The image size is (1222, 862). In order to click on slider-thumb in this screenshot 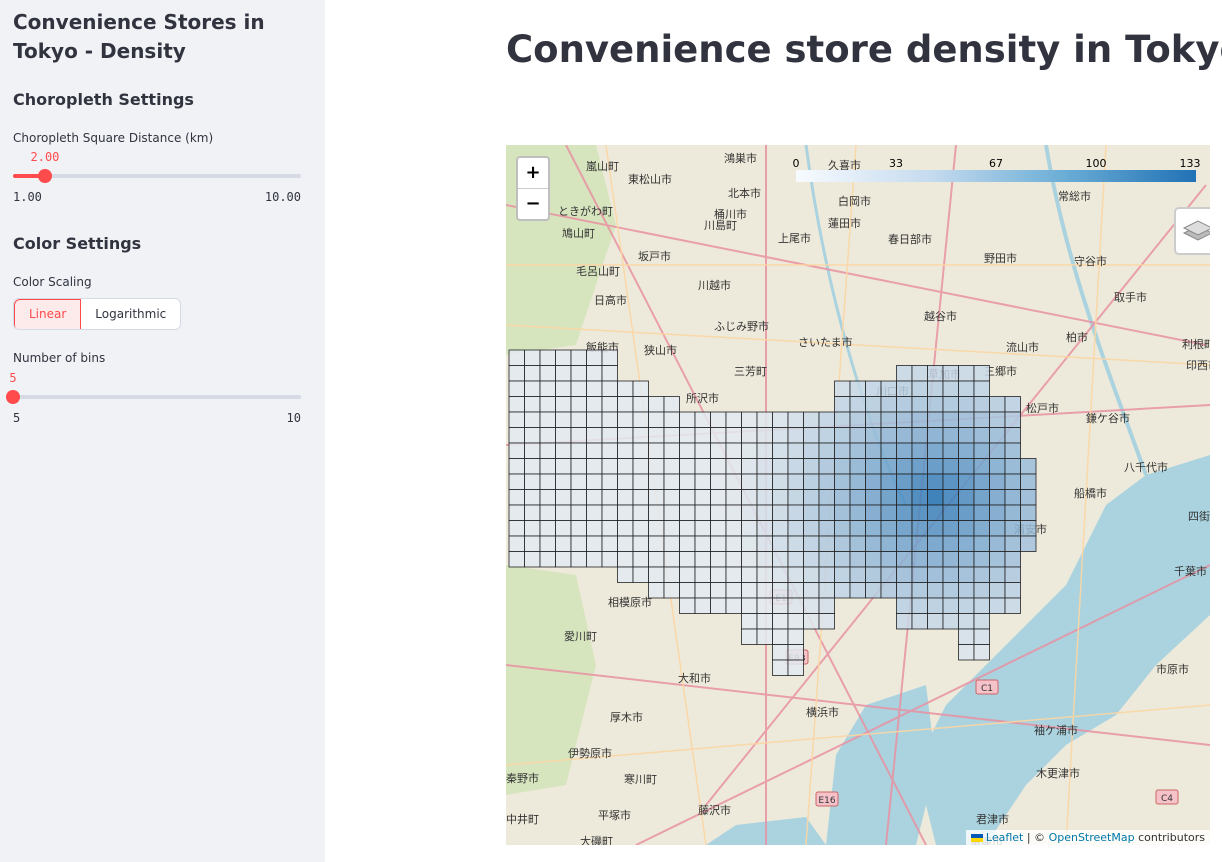, I will do `click(13, 397)`.